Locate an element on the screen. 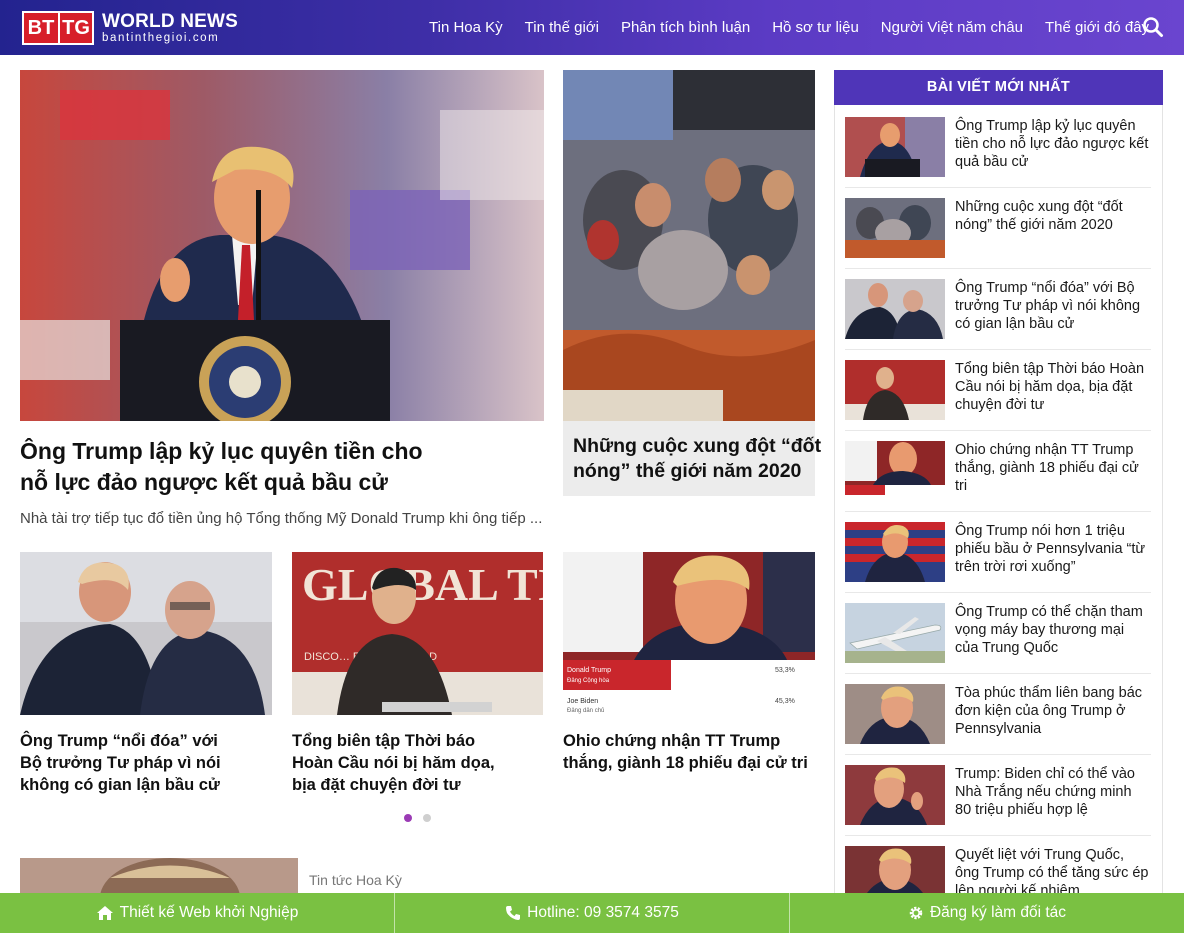  grid-item-2-title-line1: Tổng biên tập Thời báo is located at coordinates (384, 741).